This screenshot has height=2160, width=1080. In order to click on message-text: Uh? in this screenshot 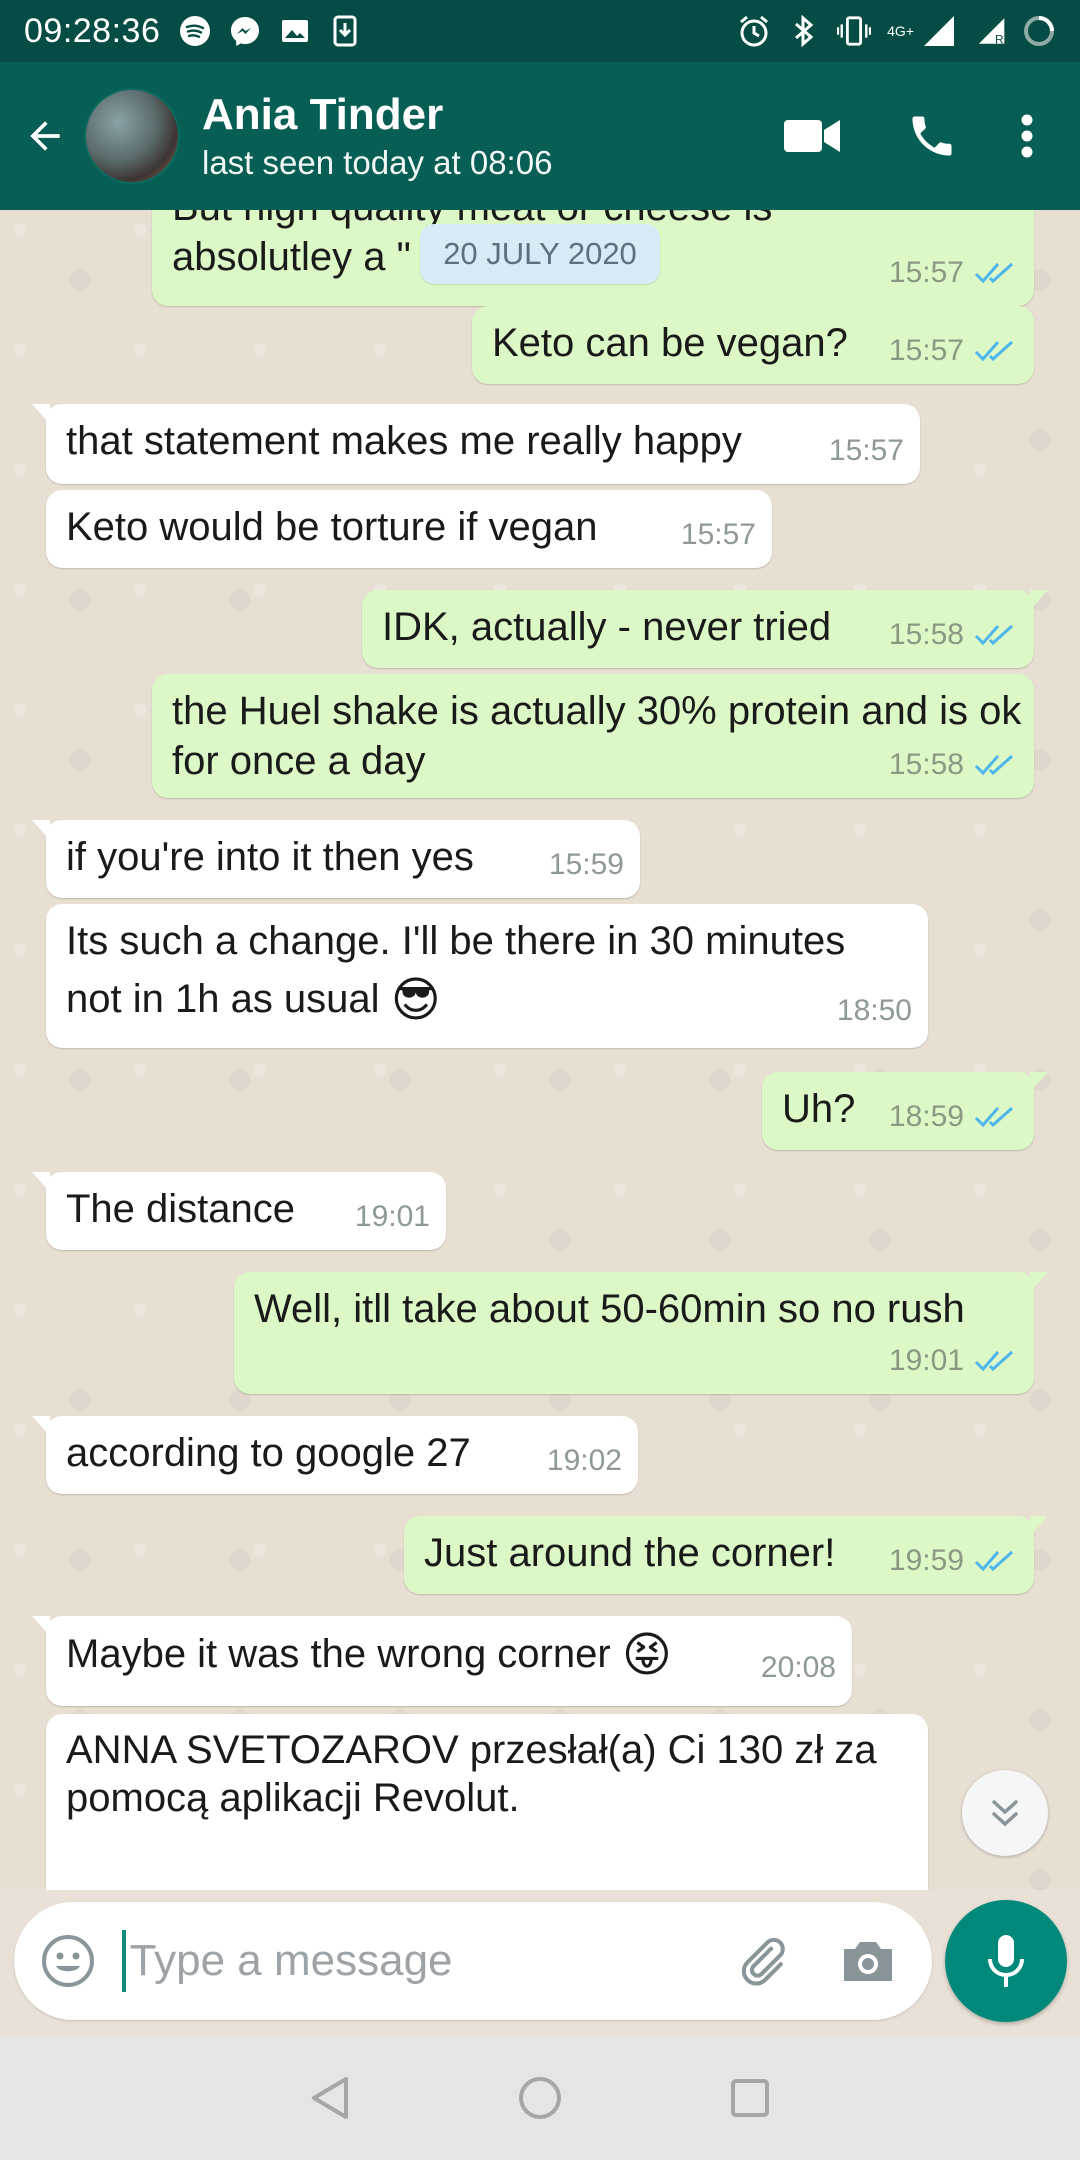, I will do `click(819, 1109)`.